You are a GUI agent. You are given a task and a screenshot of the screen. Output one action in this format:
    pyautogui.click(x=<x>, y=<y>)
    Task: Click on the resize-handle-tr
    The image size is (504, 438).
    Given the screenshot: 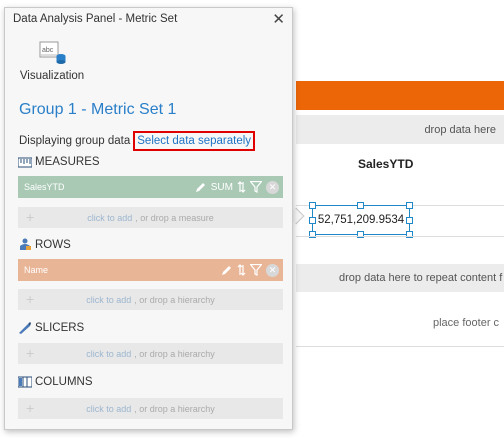 What is the action you would take?
    pyautogui.click(x=409, y=205)
    